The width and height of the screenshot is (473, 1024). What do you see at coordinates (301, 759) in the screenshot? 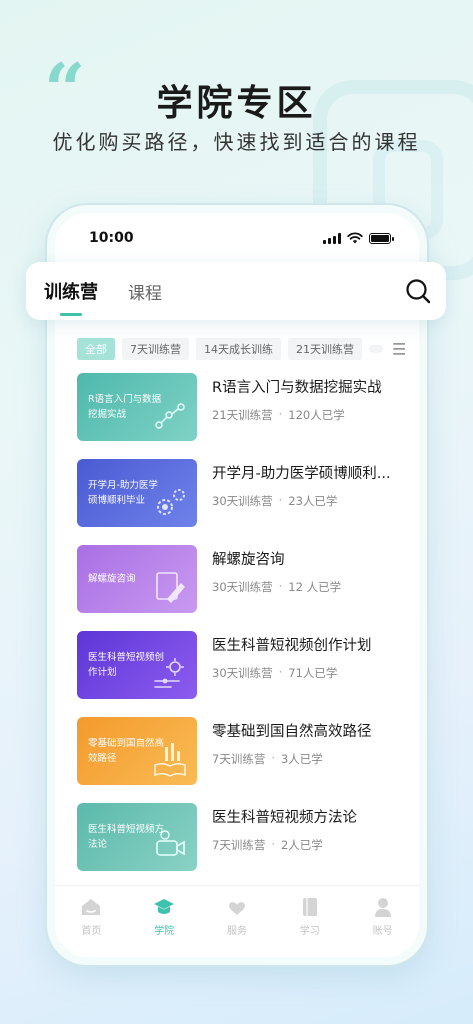
I see `course-learners: 3人已学` at bounding box center [301, 759].